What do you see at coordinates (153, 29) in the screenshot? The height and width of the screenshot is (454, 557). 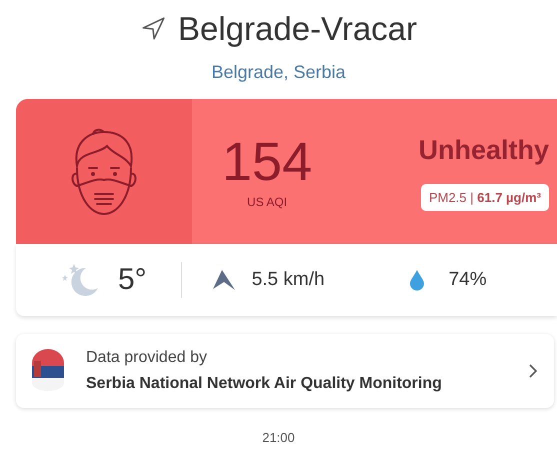 I see `navigation-arrow-icon` at bounding box center [153, 29].